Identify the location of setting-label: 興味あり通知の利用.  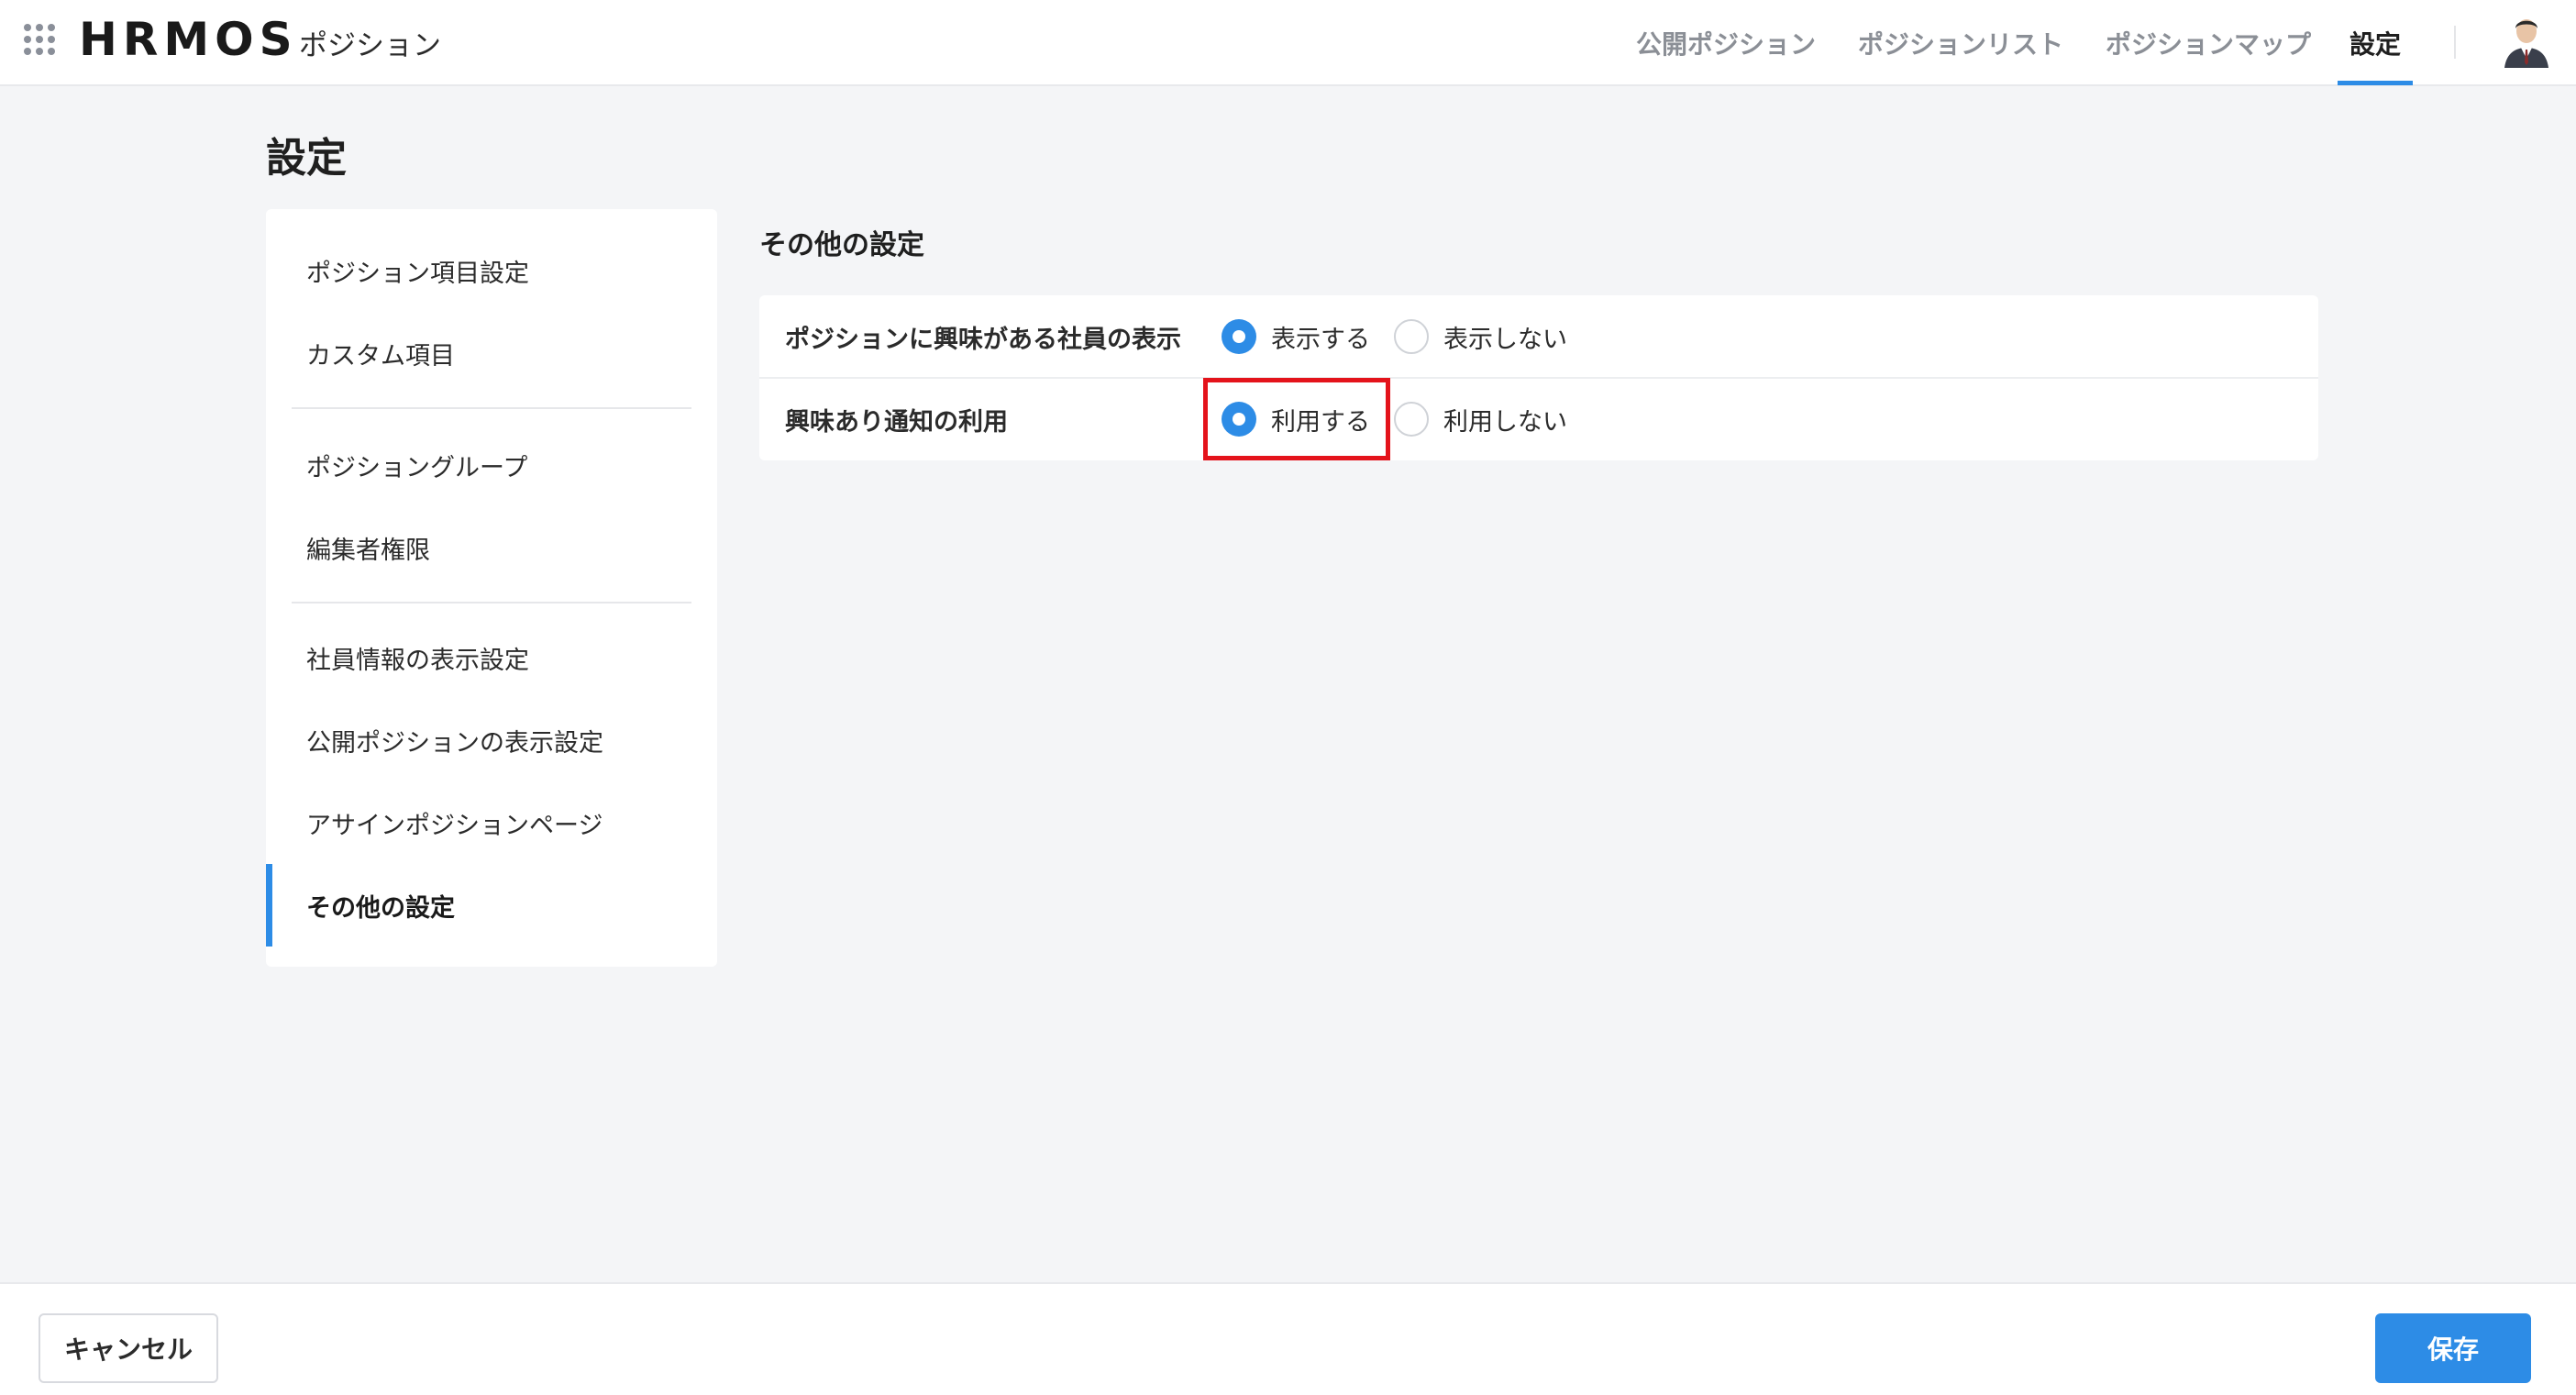
(896, 422).